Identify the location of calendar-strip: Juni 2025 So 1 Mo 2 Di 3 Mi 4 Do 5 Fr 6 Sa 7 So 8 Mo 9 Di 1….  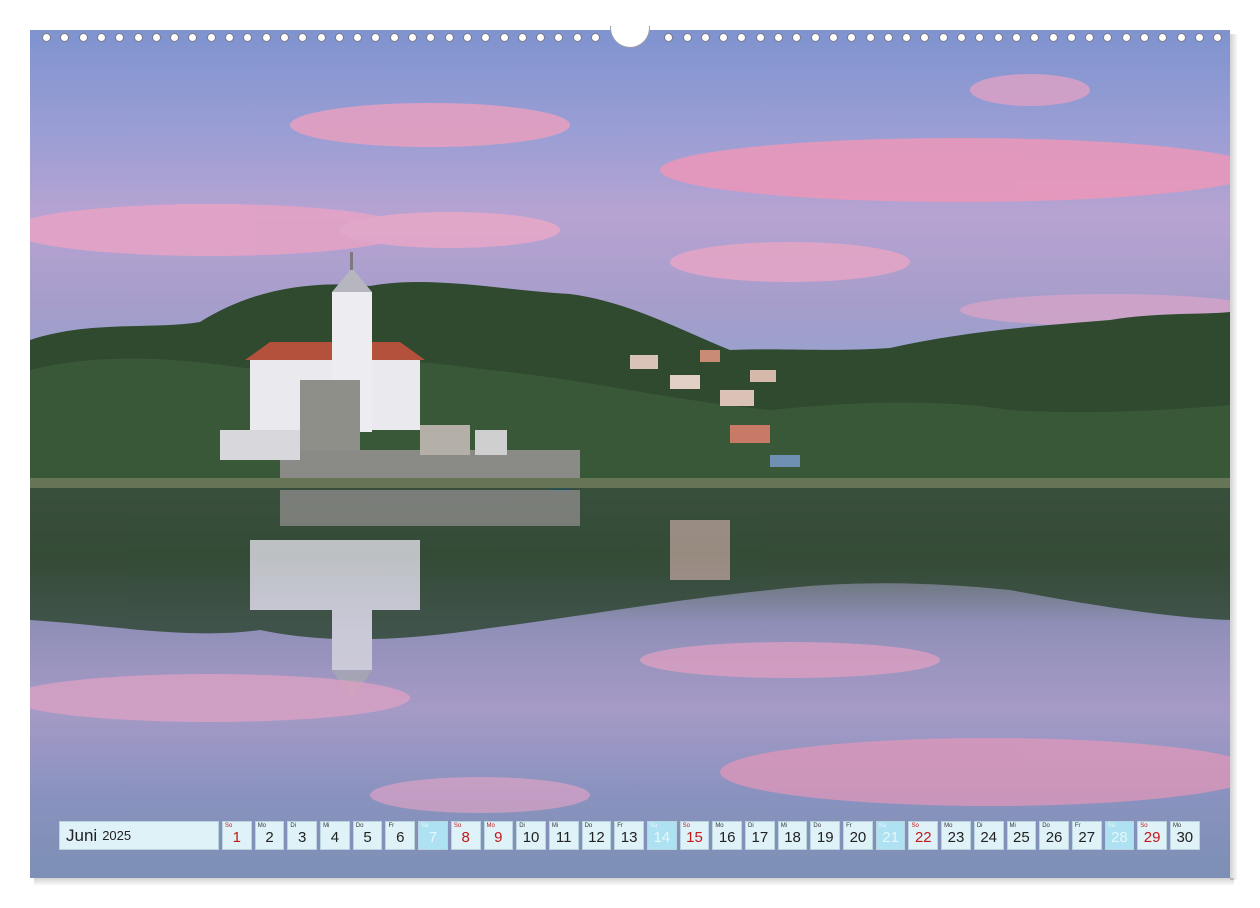
(629, 835).